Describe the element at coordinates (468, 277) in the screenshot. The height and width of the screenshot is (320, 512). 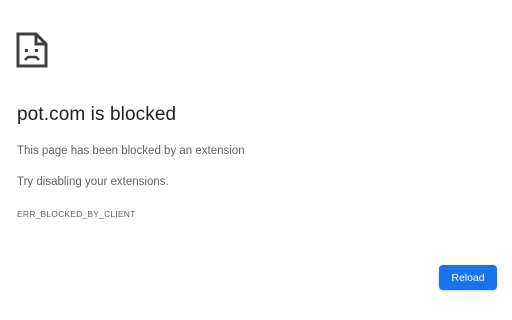
I see `reload-button: Reload` at that location.